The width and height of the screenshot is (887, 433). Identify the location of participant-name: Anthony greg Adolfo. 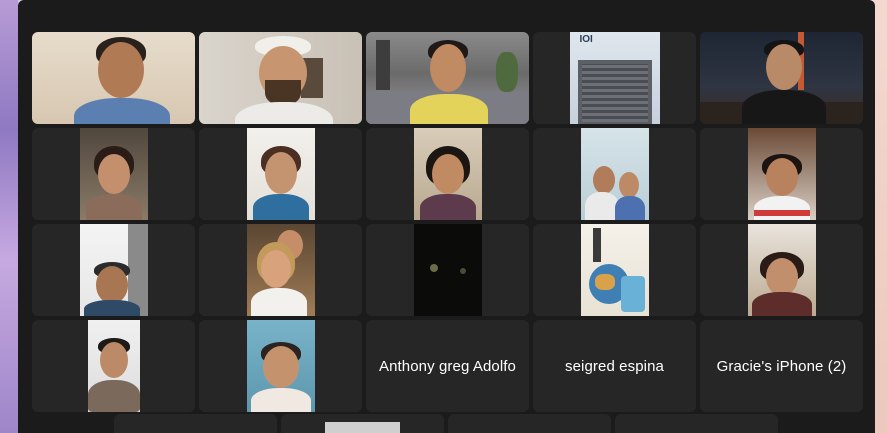
(447, 366).